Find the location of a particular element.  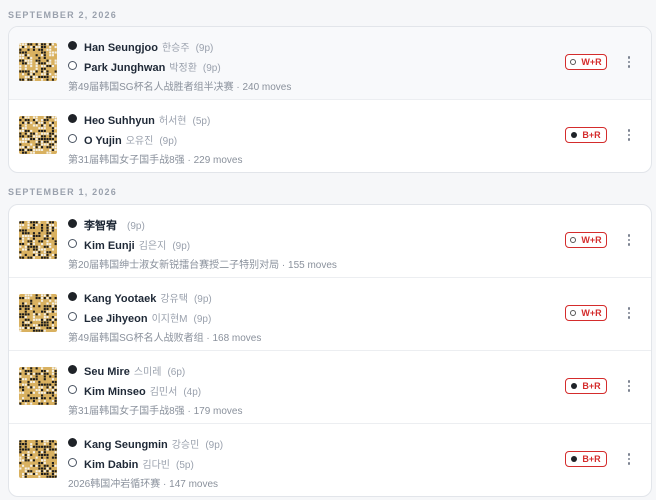

player-name: Kim Dabin is located at coordinates (111, 465).